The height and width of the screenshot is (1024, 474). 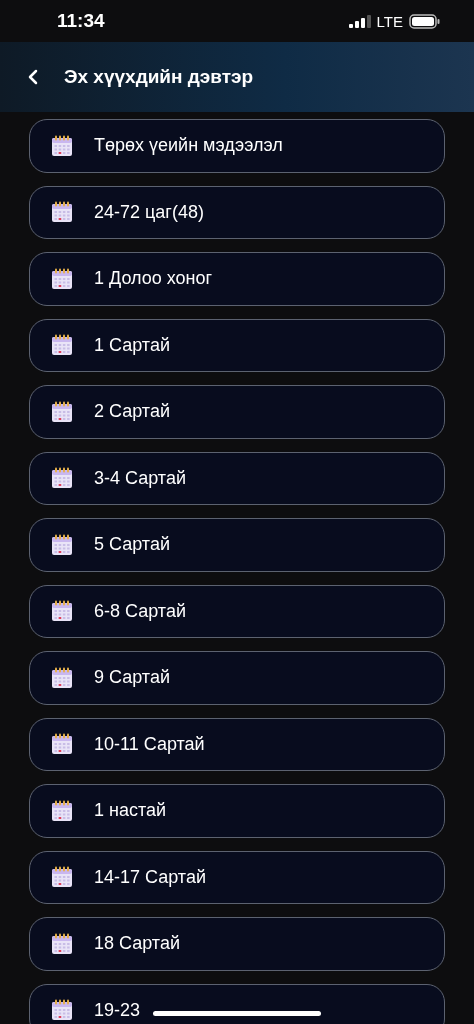 What do you see at coordinates (237, 212) in the screenshot?
I see `list-item: 24-72 цаг(48)` at bounding box center [237, 212].